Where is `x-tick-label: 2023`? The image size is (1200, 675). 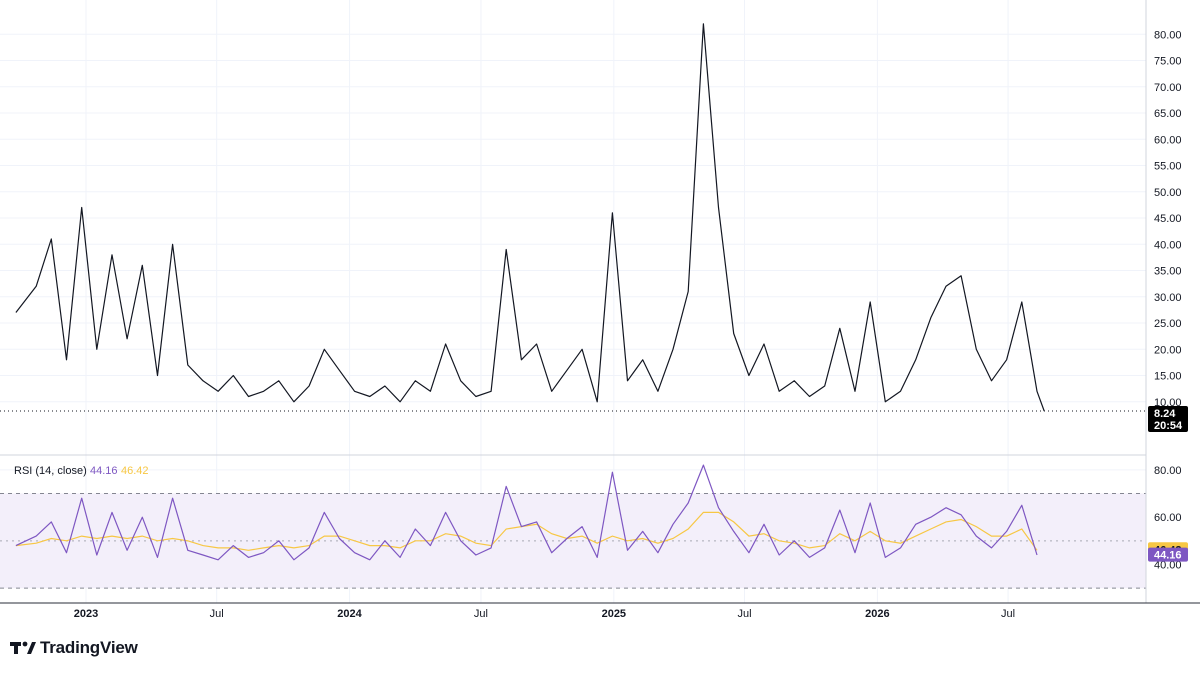 x-tick-label: 2023 is located at coordinates (86, 614).